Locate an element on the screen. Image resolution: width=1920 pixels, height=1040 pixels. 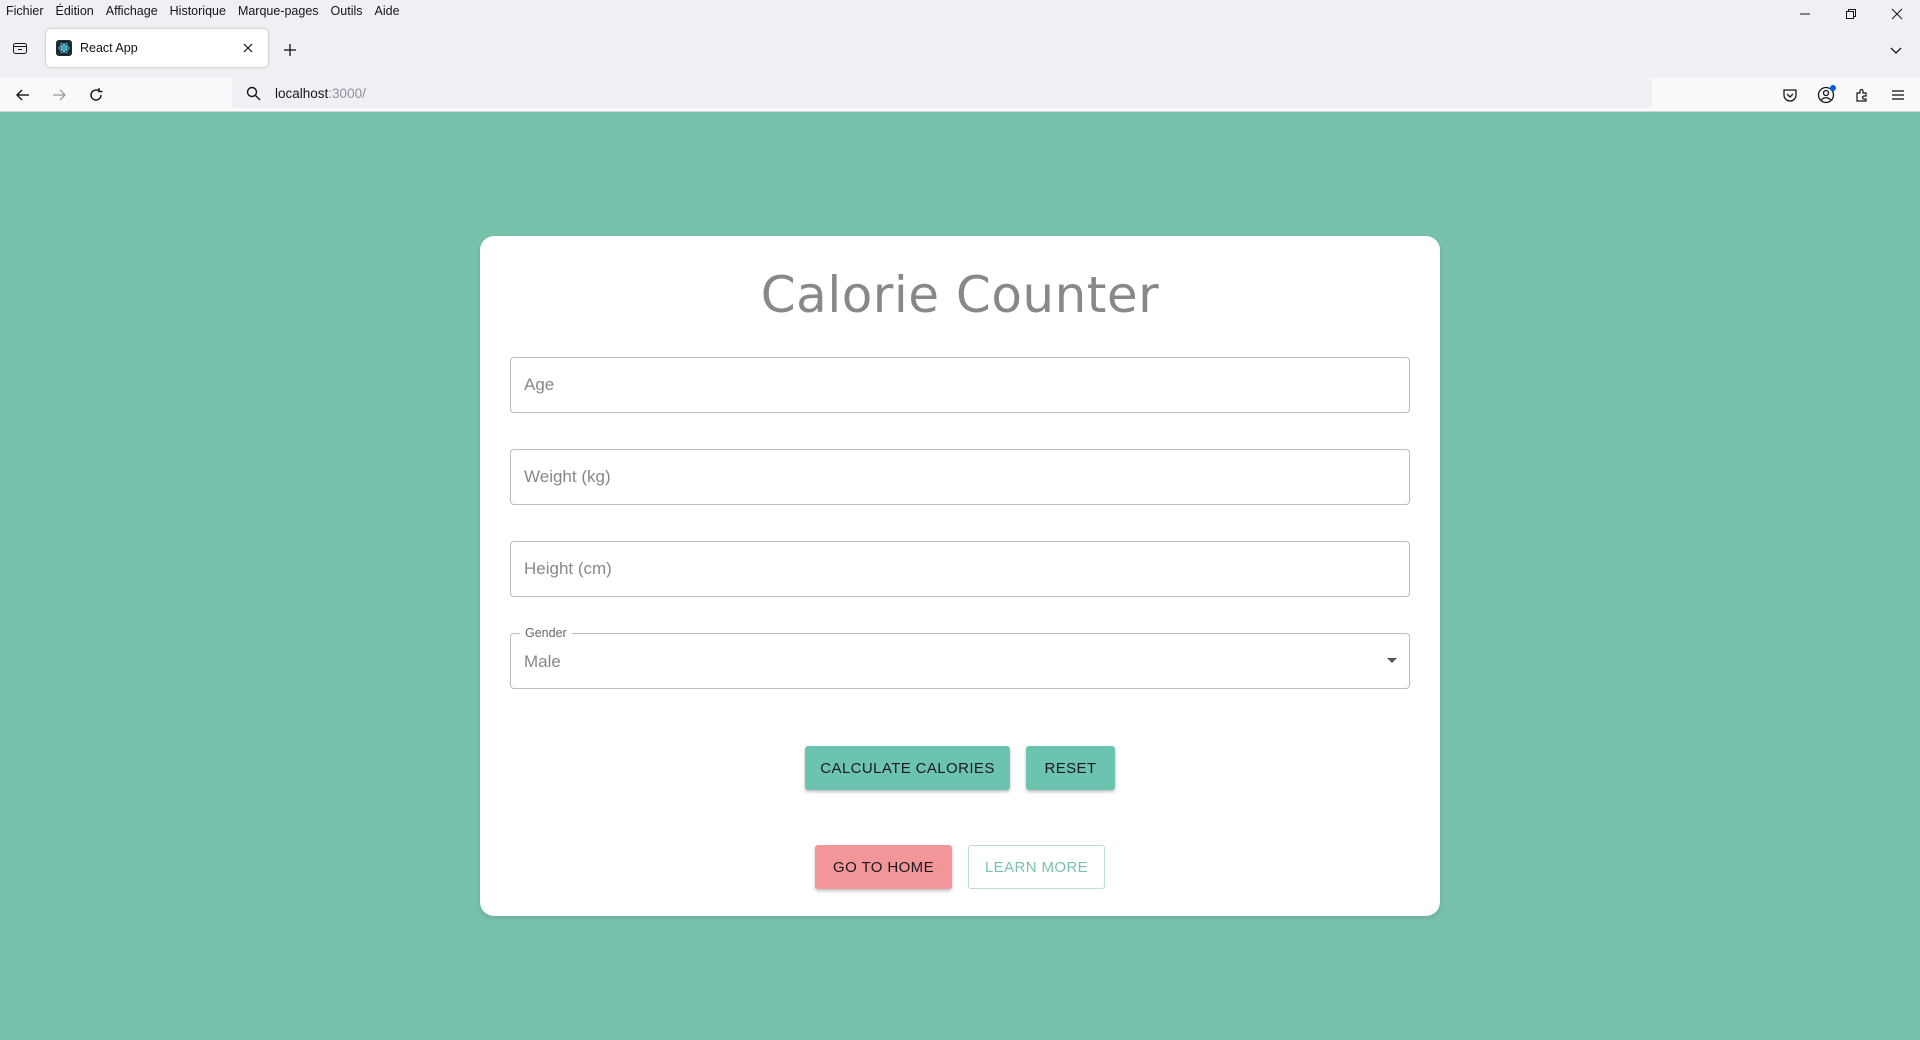
account-button is located at coordinates (1826, 95).